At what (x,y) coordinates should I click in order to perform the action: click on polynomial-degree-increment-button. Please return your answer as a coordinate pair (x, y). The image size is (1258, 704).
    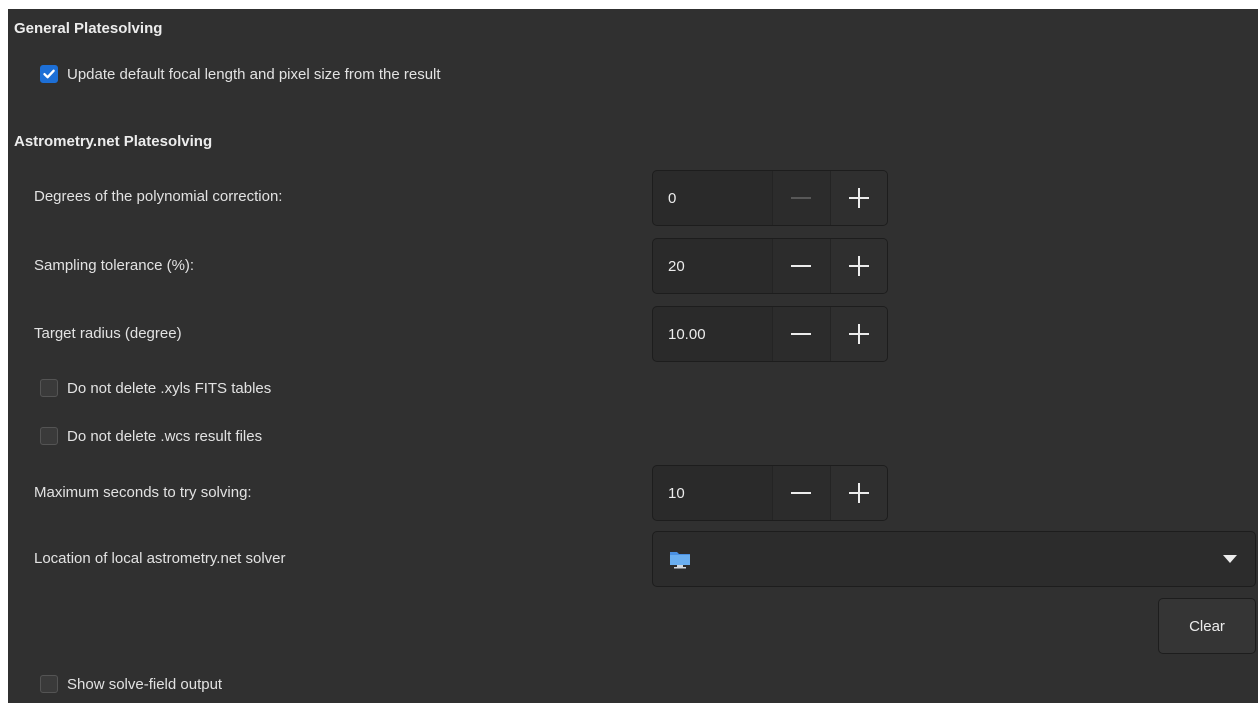
    Looking at the image, I should click on (858, 198).